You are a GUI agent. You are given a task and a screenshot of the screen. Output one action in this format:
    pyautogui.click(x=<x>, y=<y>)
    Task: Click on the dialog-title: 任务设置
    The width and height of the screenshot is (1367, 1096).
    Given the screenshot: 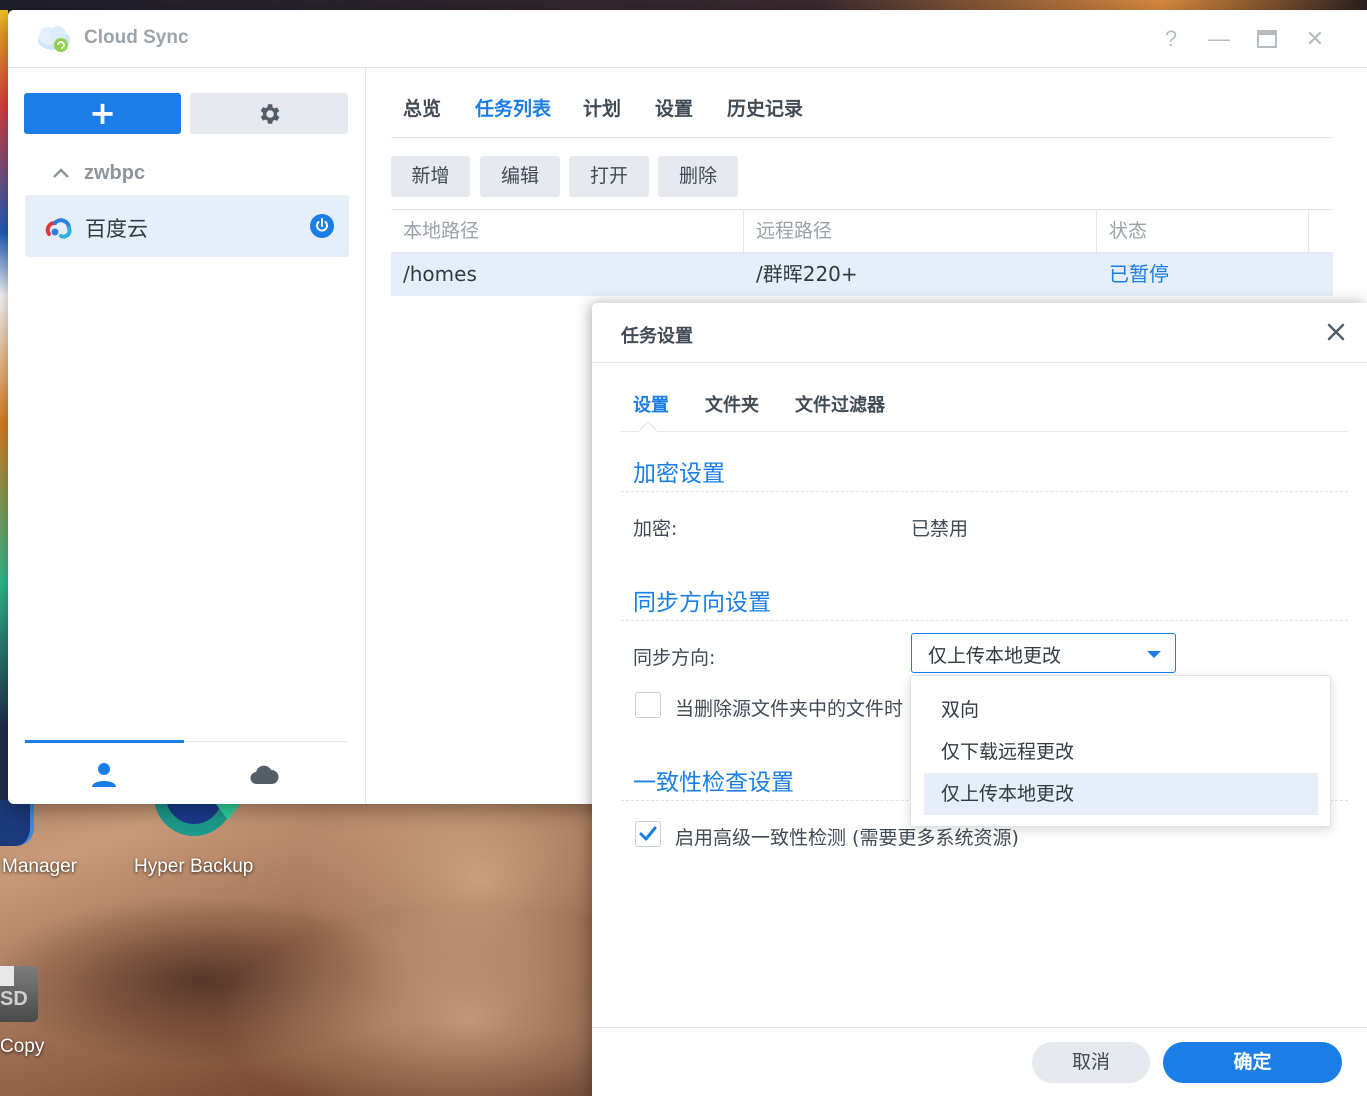 What is the action you would take?
    pyautogui.click(x=657, y=336)
    